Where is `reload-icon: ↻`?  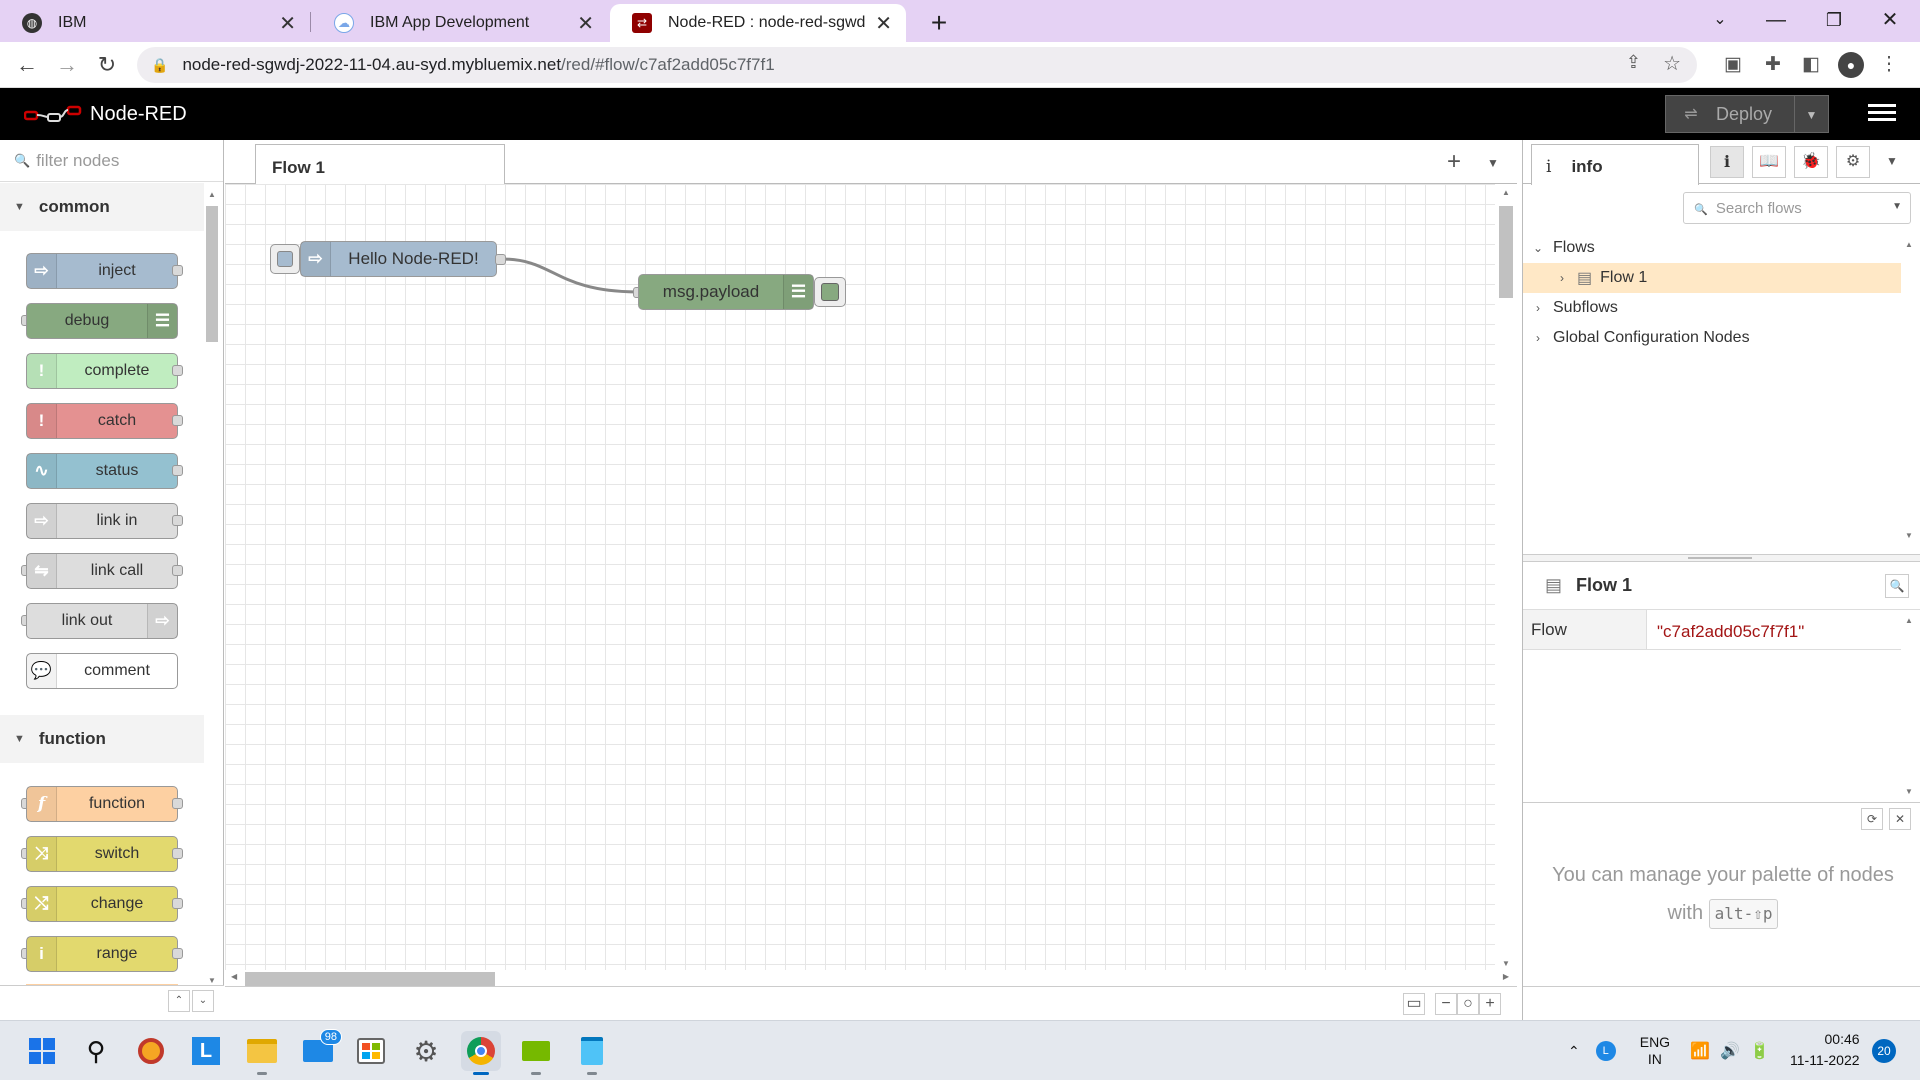 reload-icon: ↻ is located at coordinates (107, 65).